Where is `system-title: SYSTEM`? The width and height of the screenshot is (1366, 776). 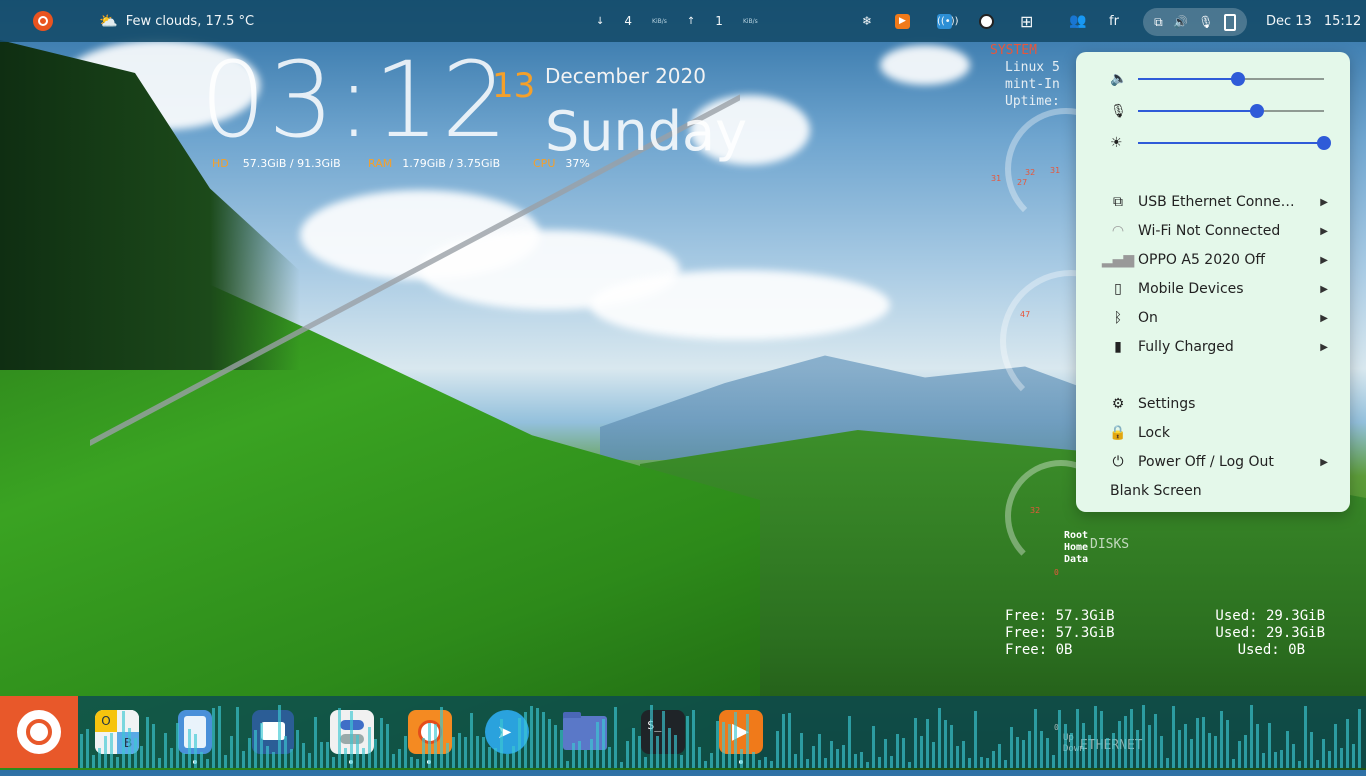
system-title: SYSTEM is located at coordinates (1013, 50).